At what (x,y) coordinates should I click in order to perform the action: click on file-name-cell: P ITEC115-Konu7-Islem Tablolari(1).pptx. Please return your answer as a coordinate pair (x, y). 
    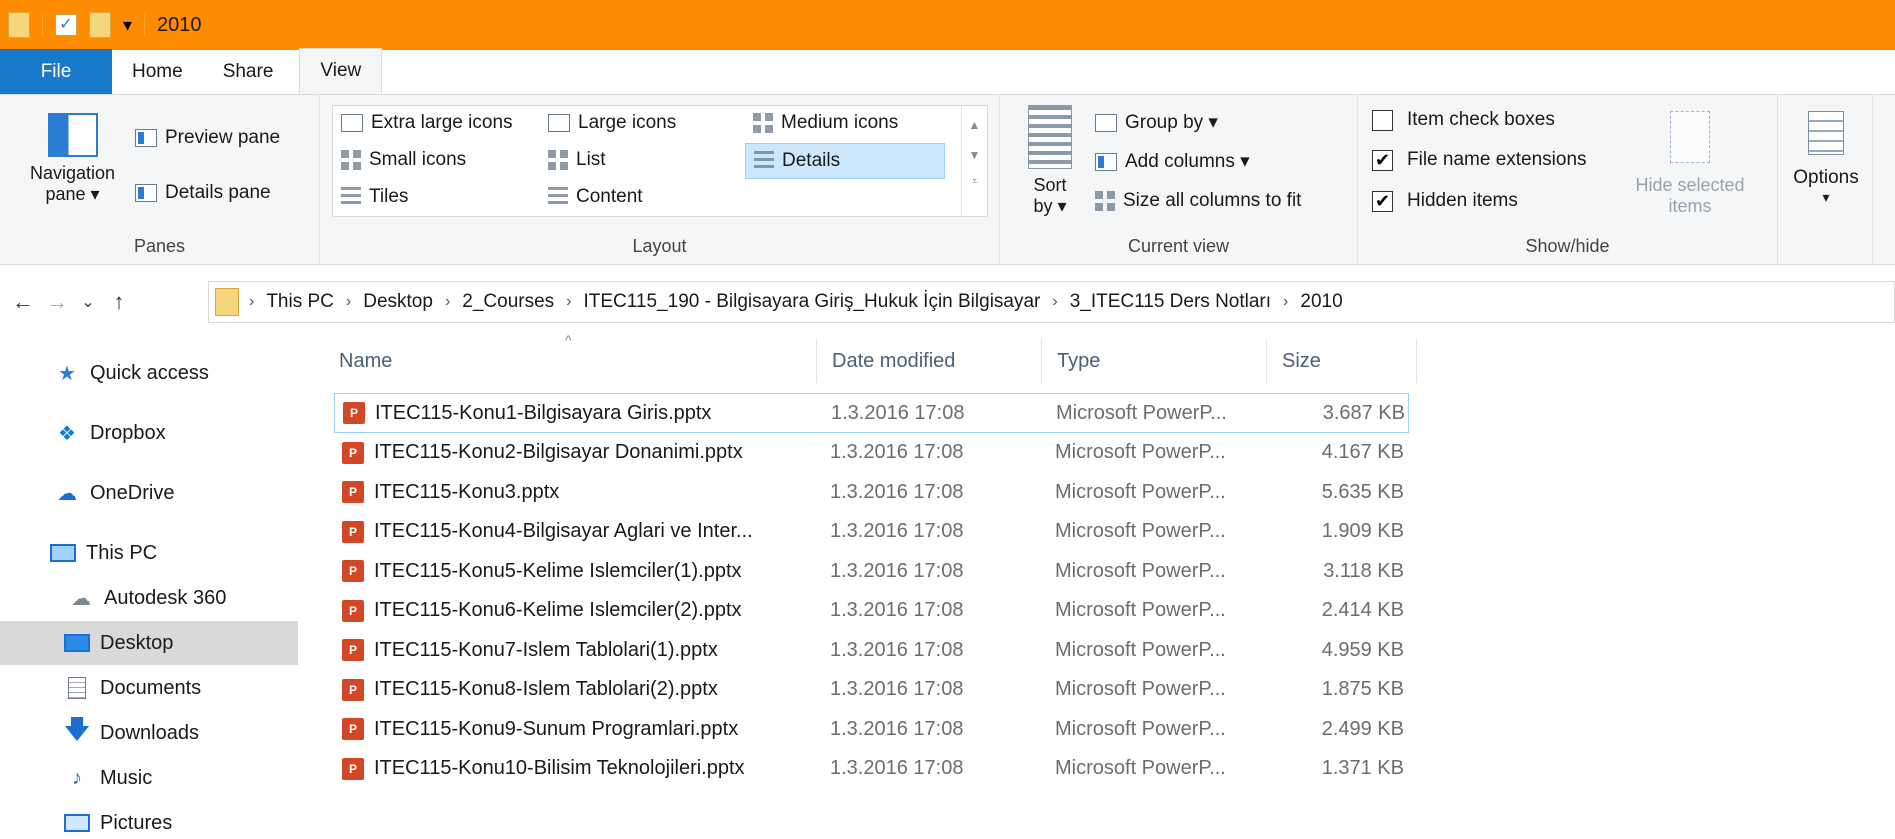
    Looking at the image, I should click on (575, 650).